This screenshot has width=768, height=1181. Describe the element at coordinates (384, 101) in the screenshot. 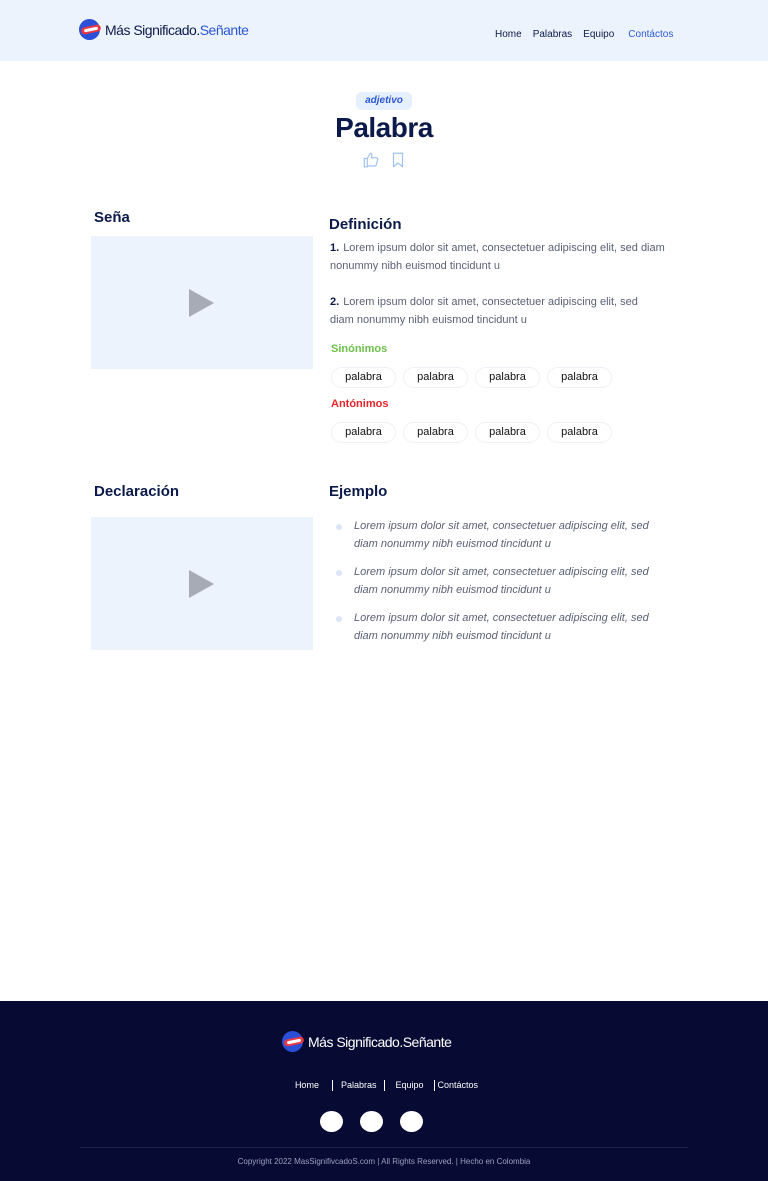

I see `word-type-badge: adjetivo` at that location.